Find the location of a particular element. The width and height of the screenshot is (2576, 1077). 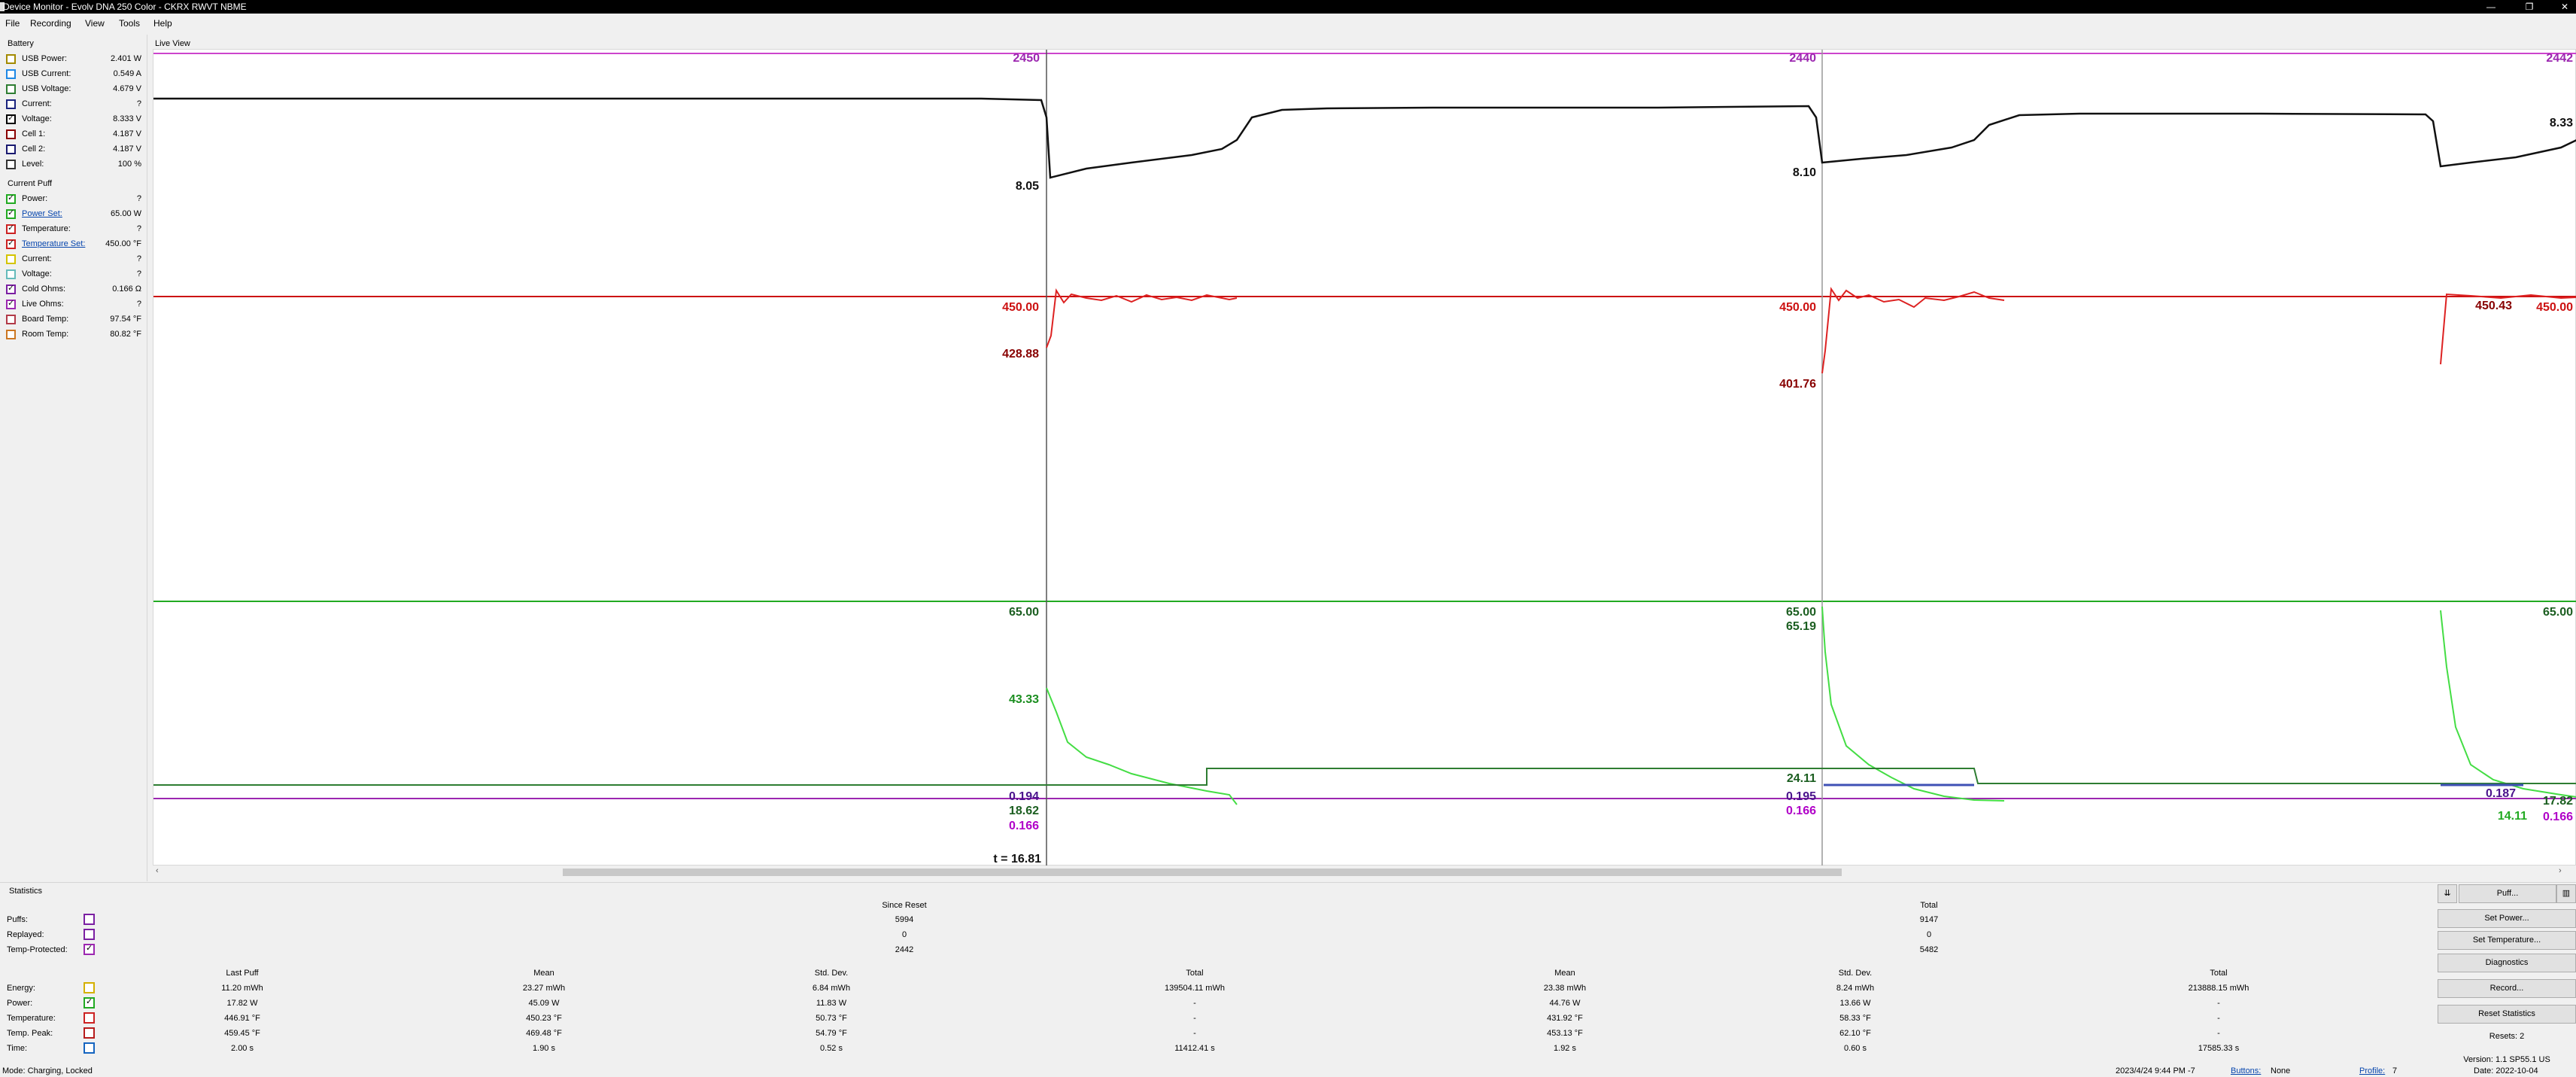

voltage-label-3: 8.33 is located at coordinates (2561, 123).